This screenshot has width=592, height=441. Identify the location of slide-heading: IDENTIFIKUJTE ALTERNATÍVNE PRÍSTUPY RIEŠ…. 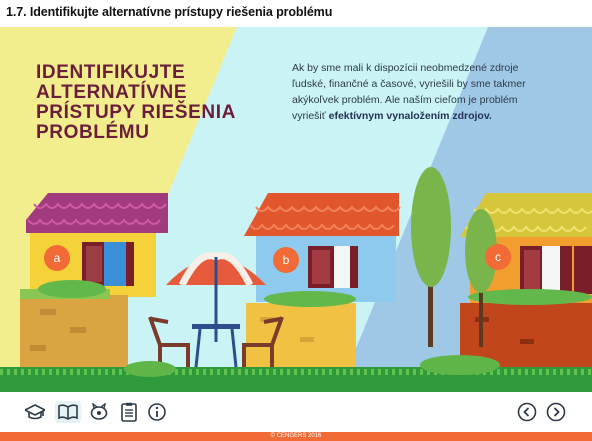
(136, 102).